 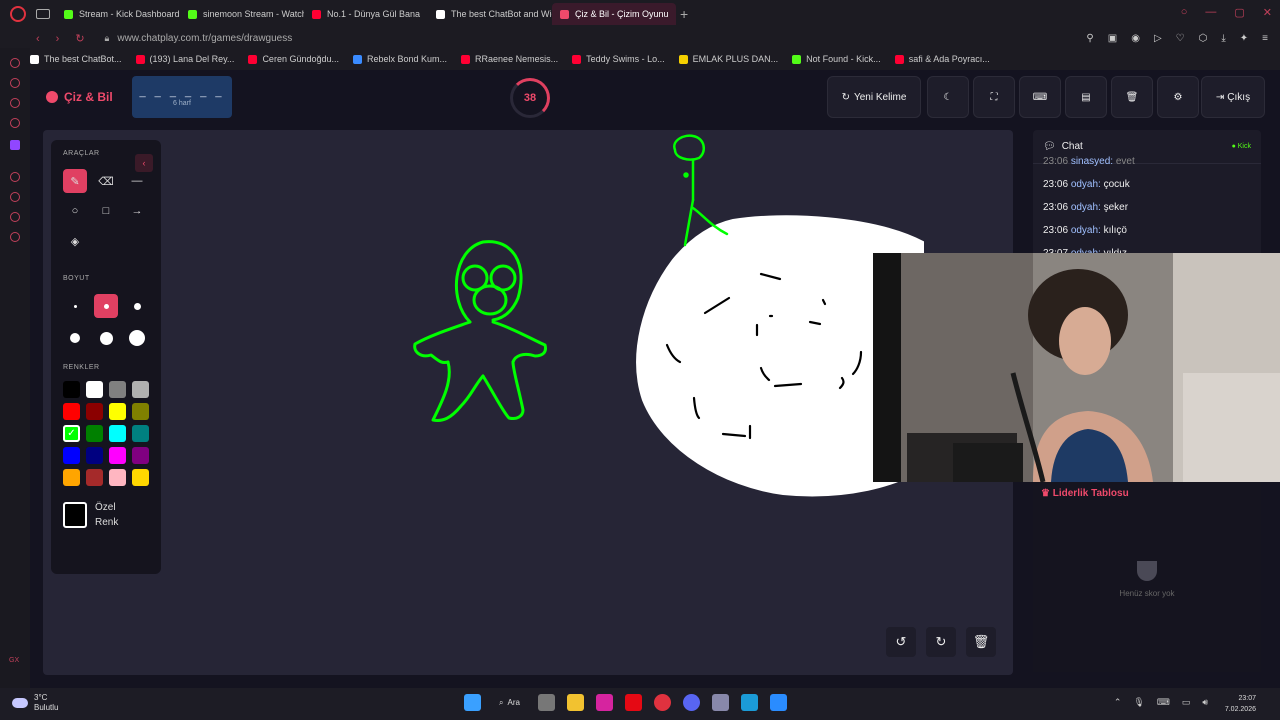 What do you see at coordinates (509, 703) in the screenshot?
I see `search-button: ⌕ Ara` at bounding box center [509, 703].